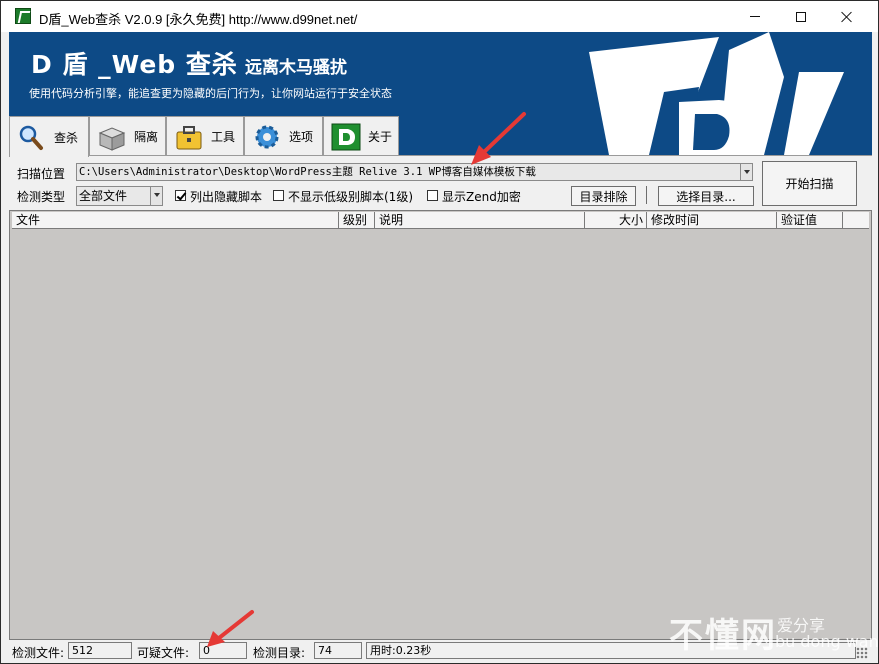 The image size is (879, 664). What do you see at coordinates (616, 220) in the screenshot?
I see `col-size: 大小` at bounding box center [616, 220].